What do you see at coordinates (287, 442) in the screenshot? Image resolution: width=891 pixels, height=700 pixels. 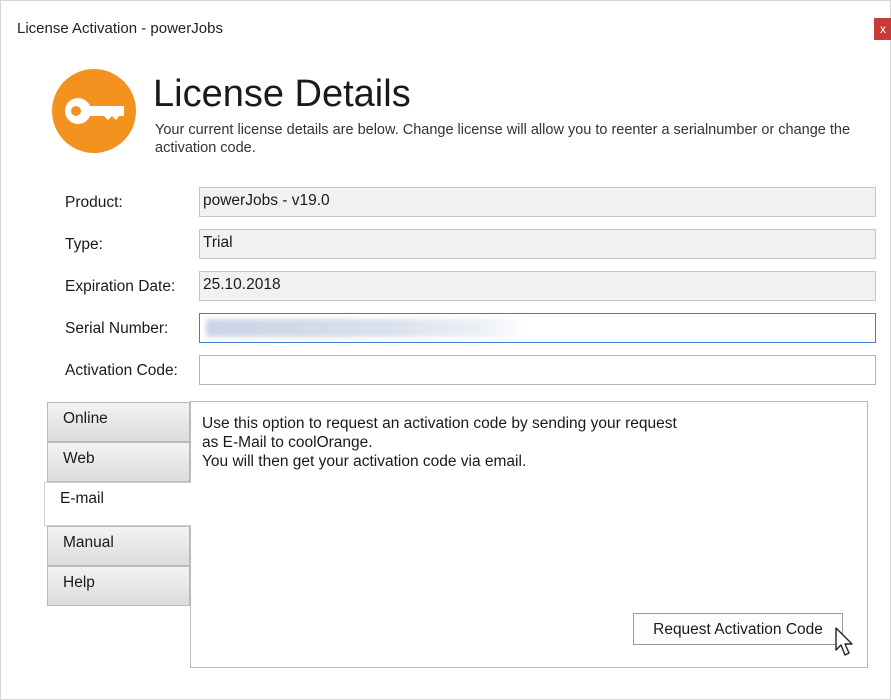 I see `instruction-line: as E-Mail to coolOrange.` at bounding box center [287, 442].